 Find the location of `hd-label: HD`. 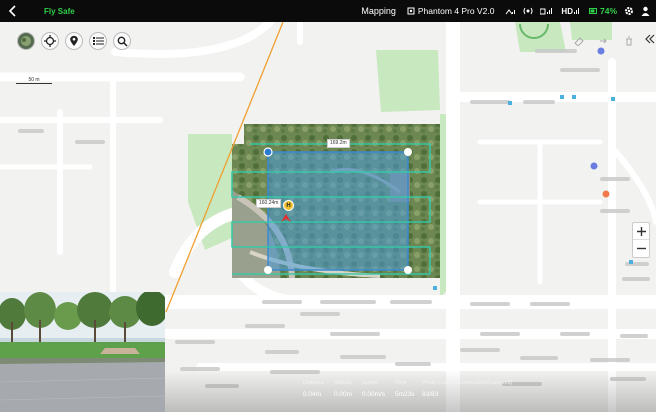

hd-label: HD is located at coordinates (567, 11).